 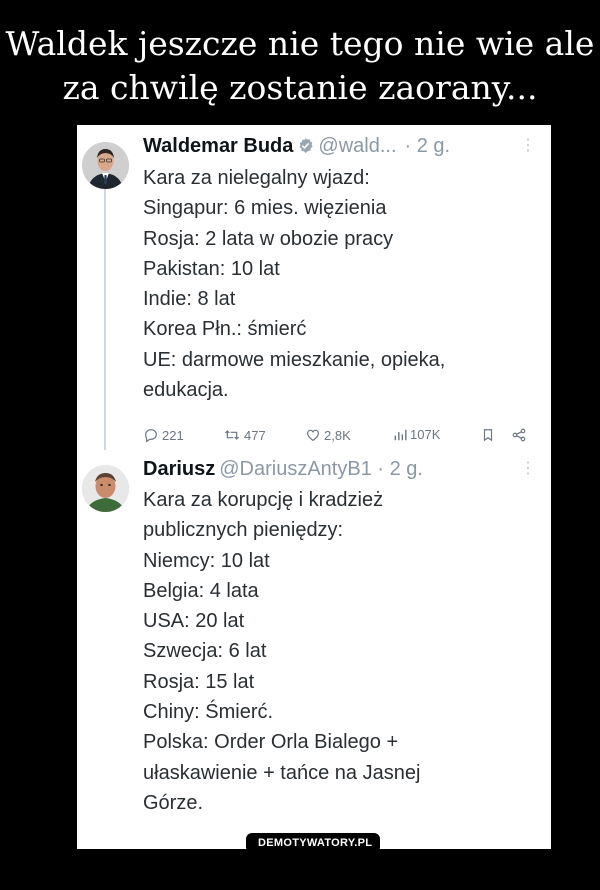 What do you see at coordinates (179, 469) in the screenshot?
I see `author-name: Dariusz` at bounding box center [179, 469].